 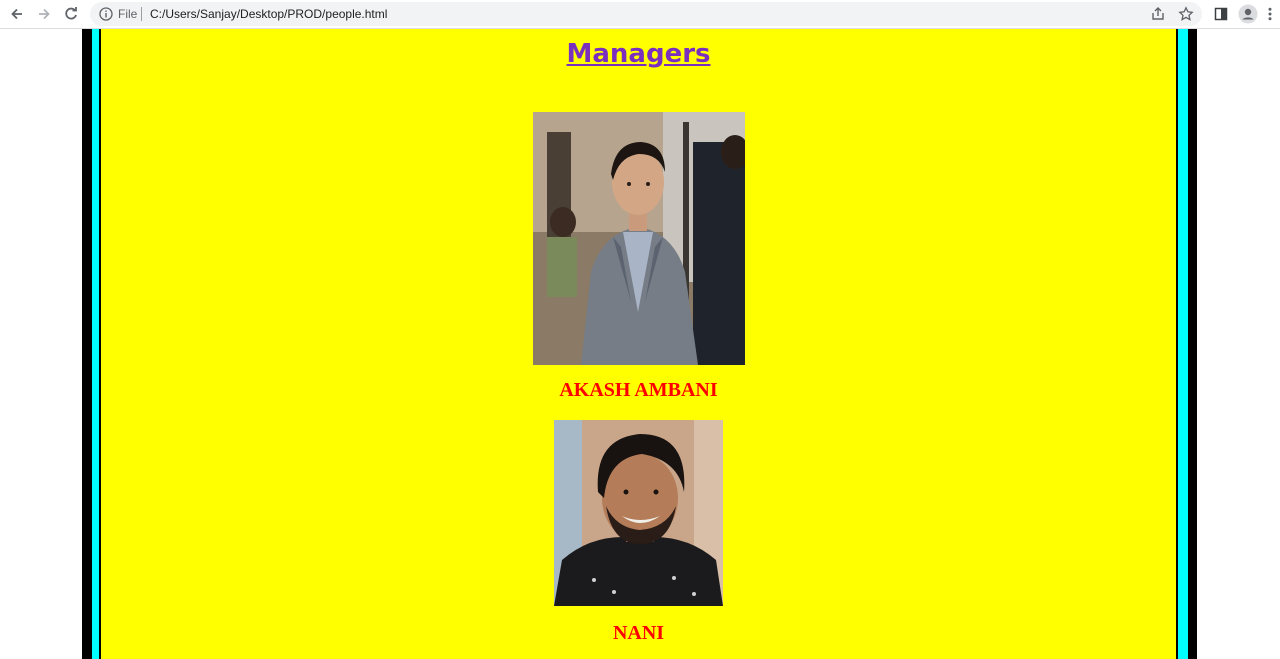 I want to click on back-icon, so click(x=17, y=14).